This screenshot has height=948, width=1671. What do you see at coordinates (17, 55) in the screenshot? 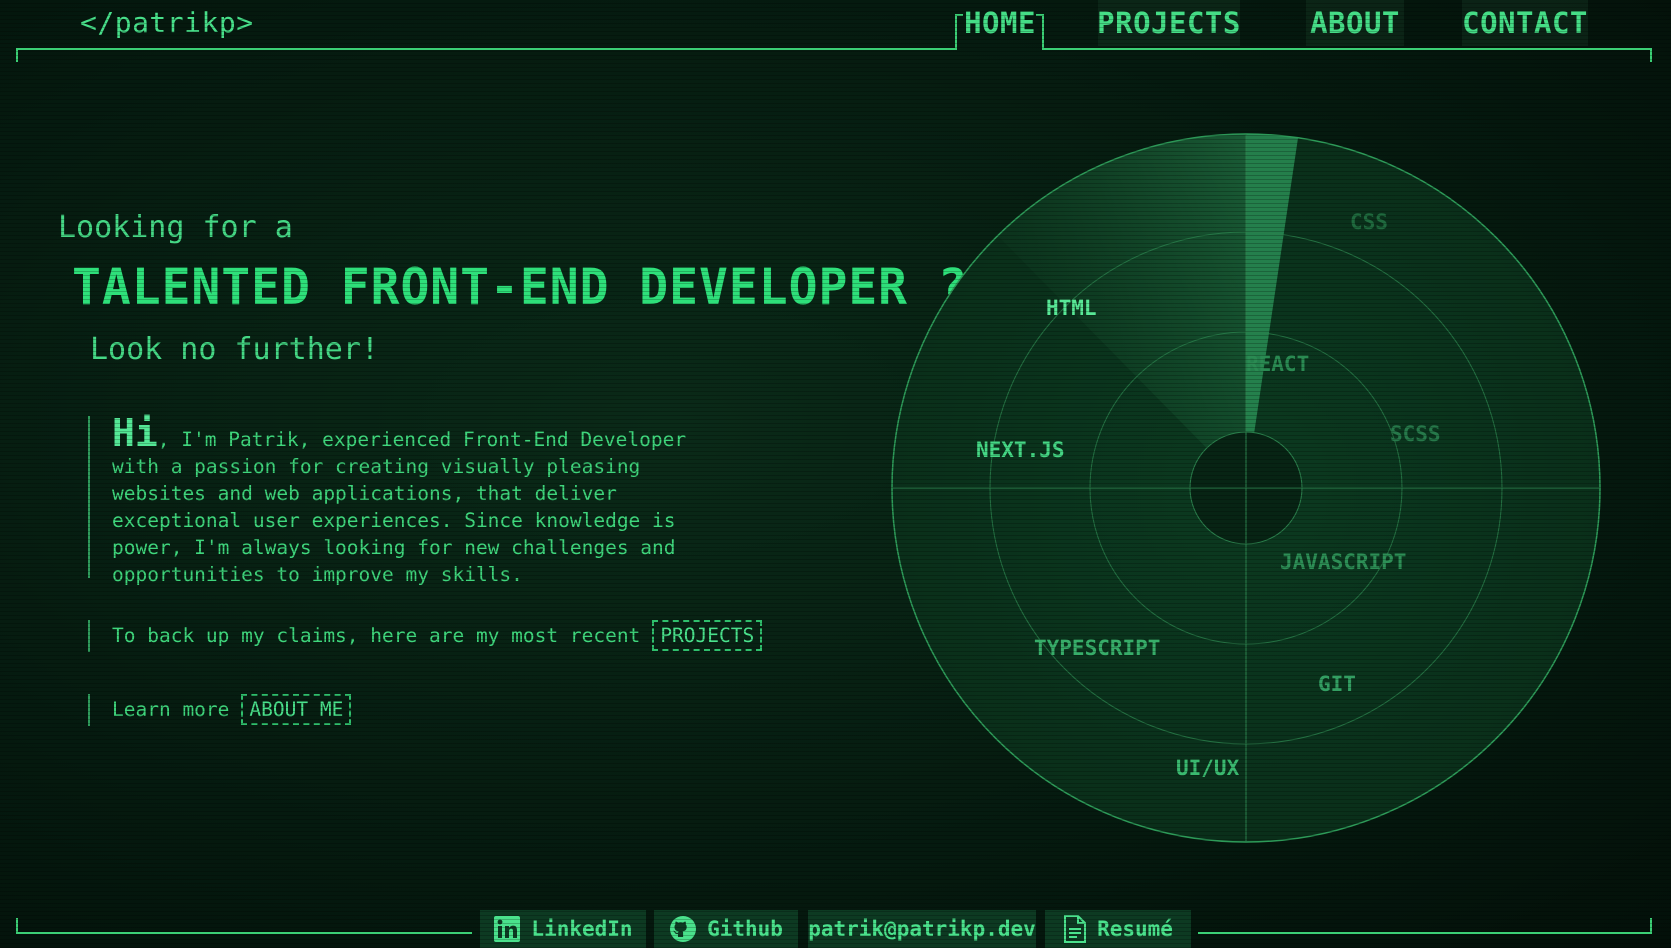
I see `frame-corner-left` at bounding box center [17, 55].